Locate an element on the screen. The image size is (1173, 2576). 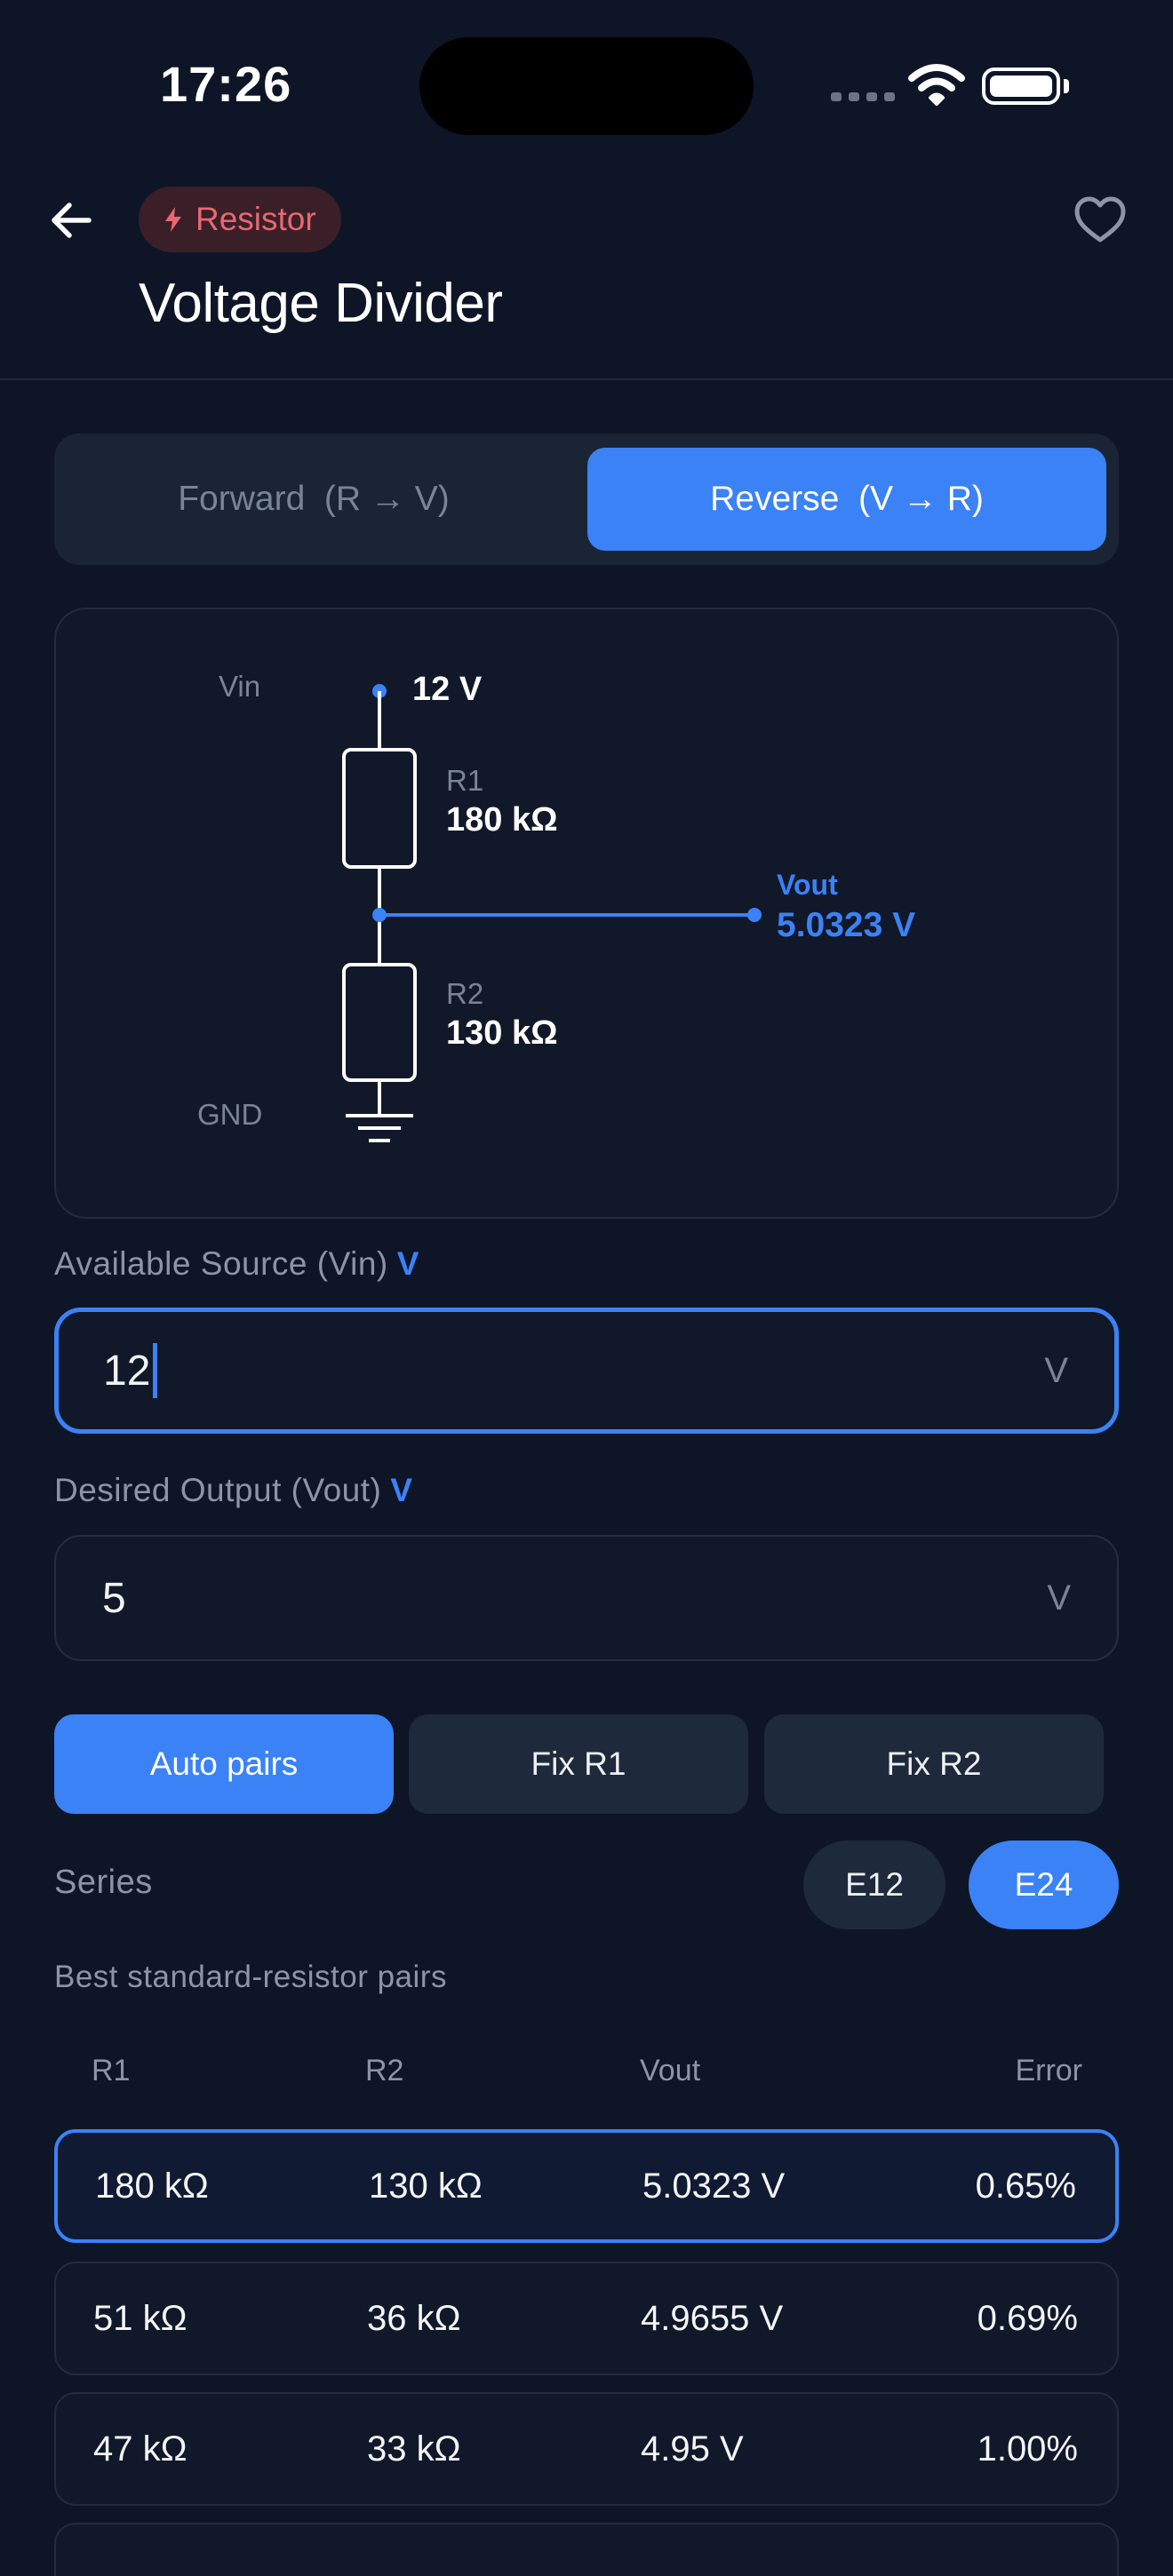
vin-field-label-text: Available Source (Vin) is located at coordinates (221, 1263).